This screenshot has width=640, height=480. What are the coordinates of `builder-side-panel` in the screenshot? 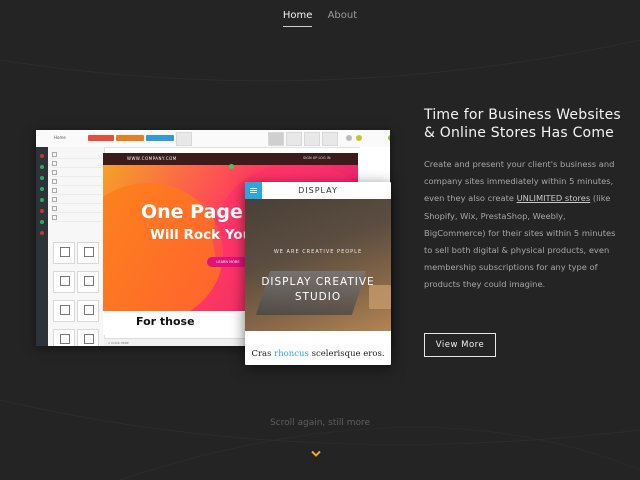 It's located at (76, 246).